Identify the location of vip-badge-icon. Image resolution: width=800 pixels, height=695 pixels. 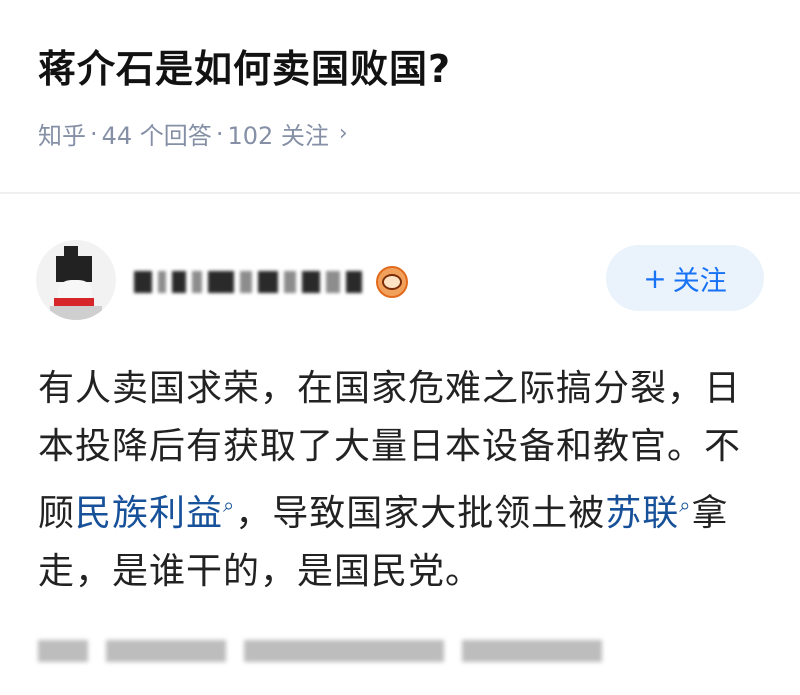
(392, 282).